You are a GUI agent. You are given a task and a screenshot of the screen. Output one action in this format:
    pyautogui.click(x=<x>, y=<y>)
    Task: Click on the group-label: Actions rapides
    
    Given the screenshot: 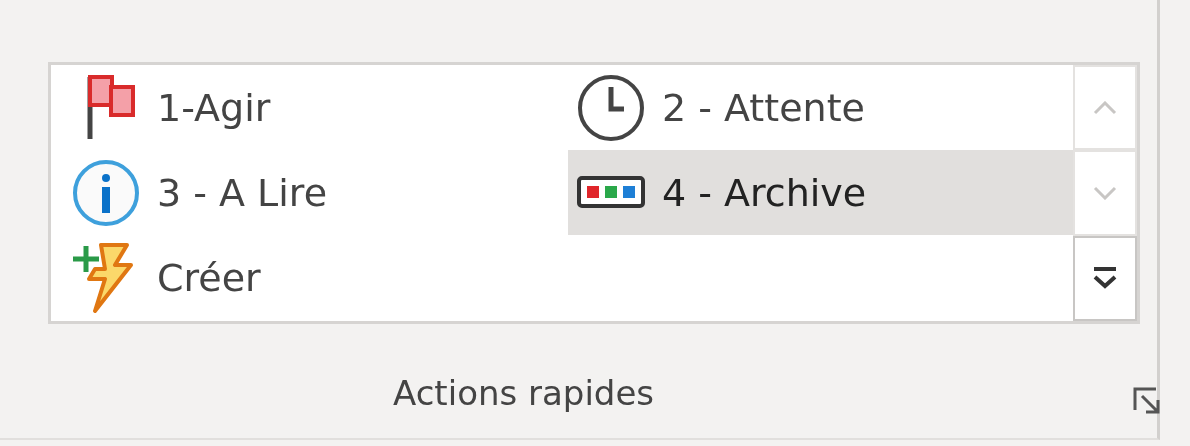 What is the action you would take?
    pyautogui.click(x=524, y=393)
    